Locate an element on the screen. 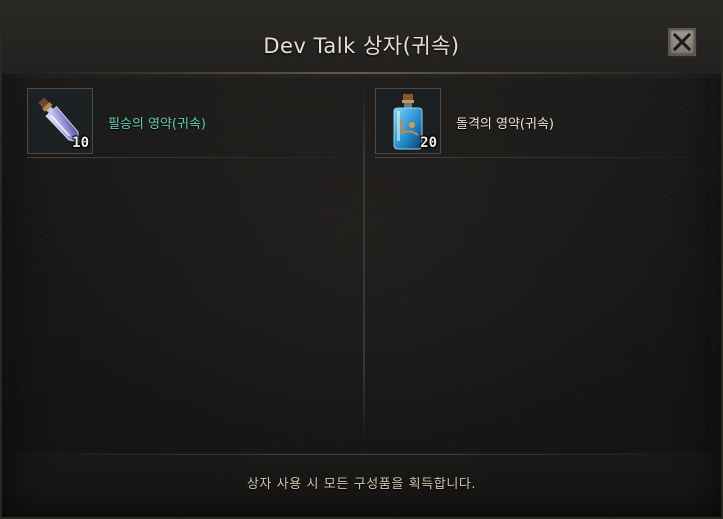 This screenshot has width=723, height=519. window-title: Dev Talk 상자(귀속) is located at coordinates (361, 46).